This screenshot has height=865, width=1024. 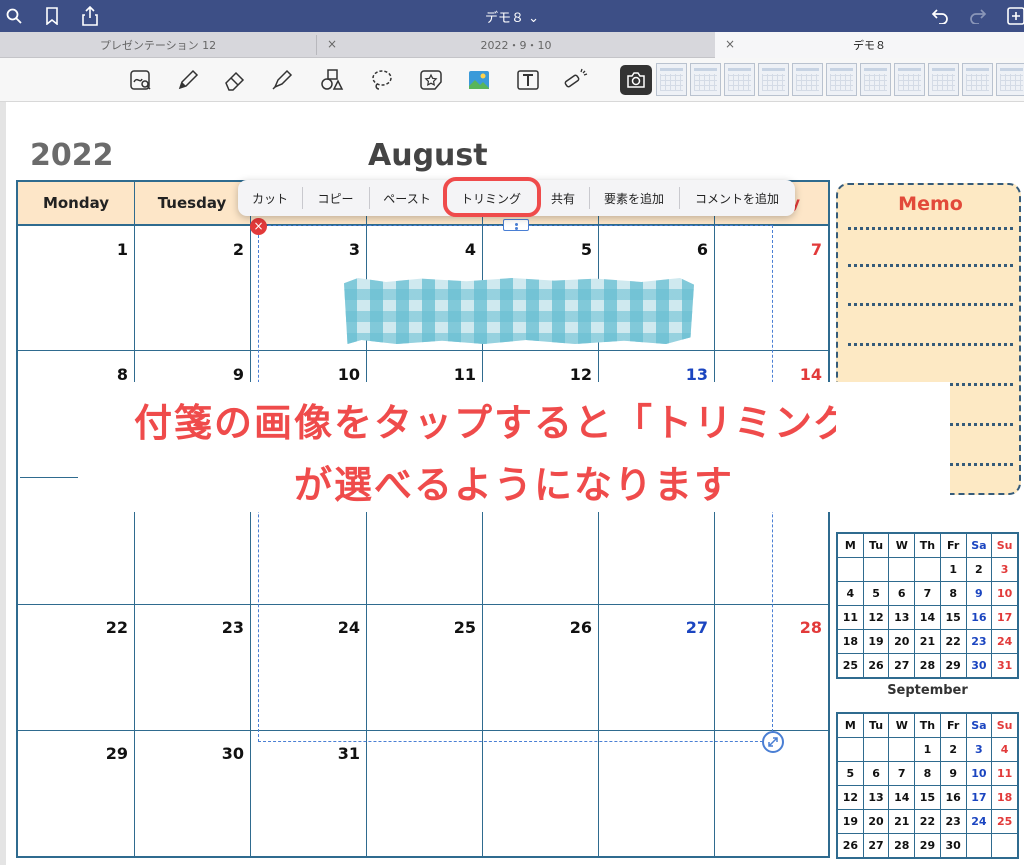 I want to click on sticker-icon, so click(x=431, y=80).